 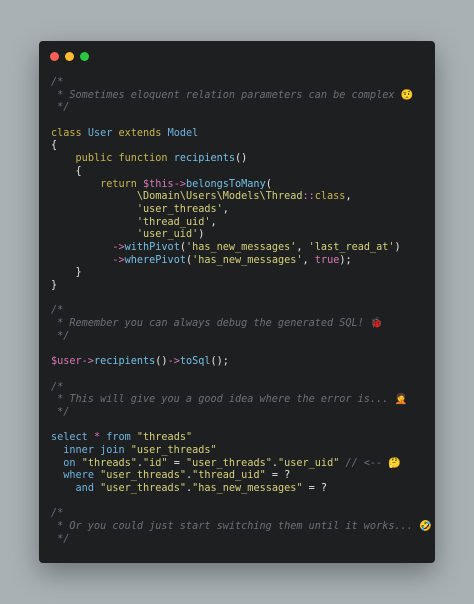 I want to click on code-token: $user, so click(x=66, y=362).